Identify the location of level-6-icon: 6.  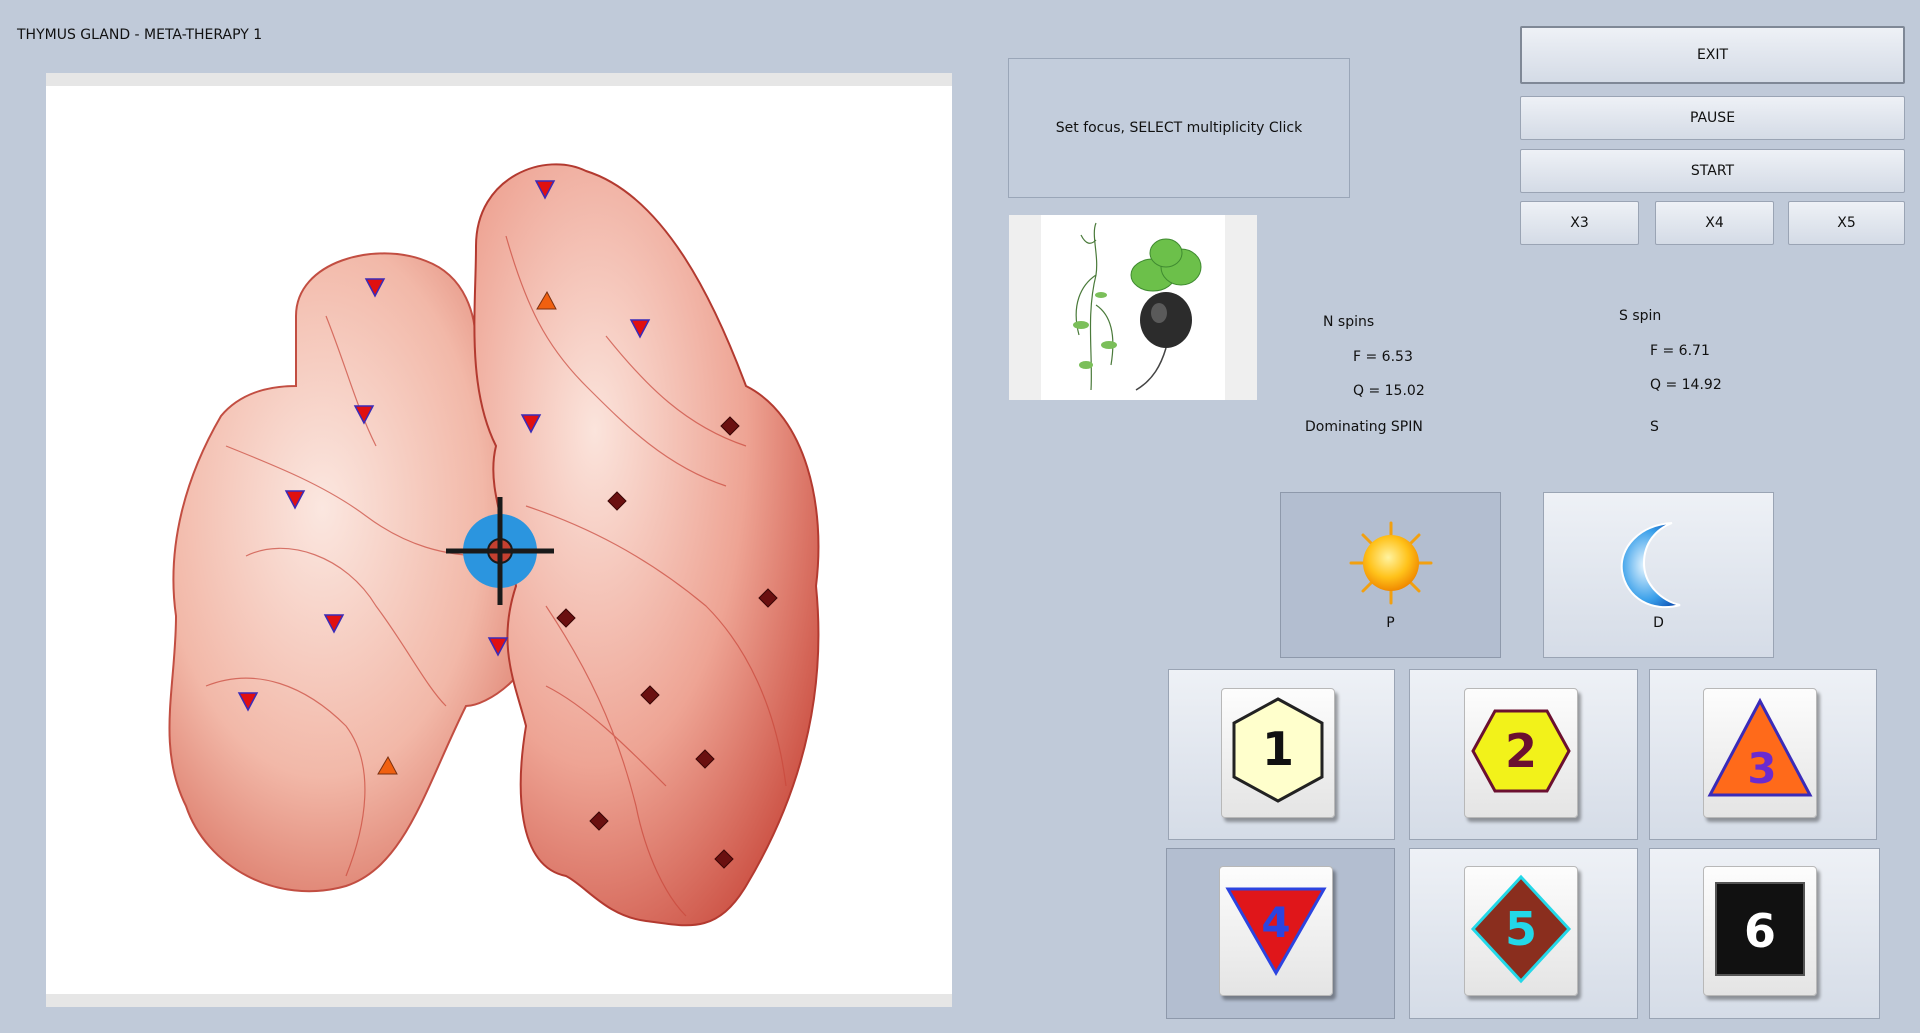
(1760, 931).